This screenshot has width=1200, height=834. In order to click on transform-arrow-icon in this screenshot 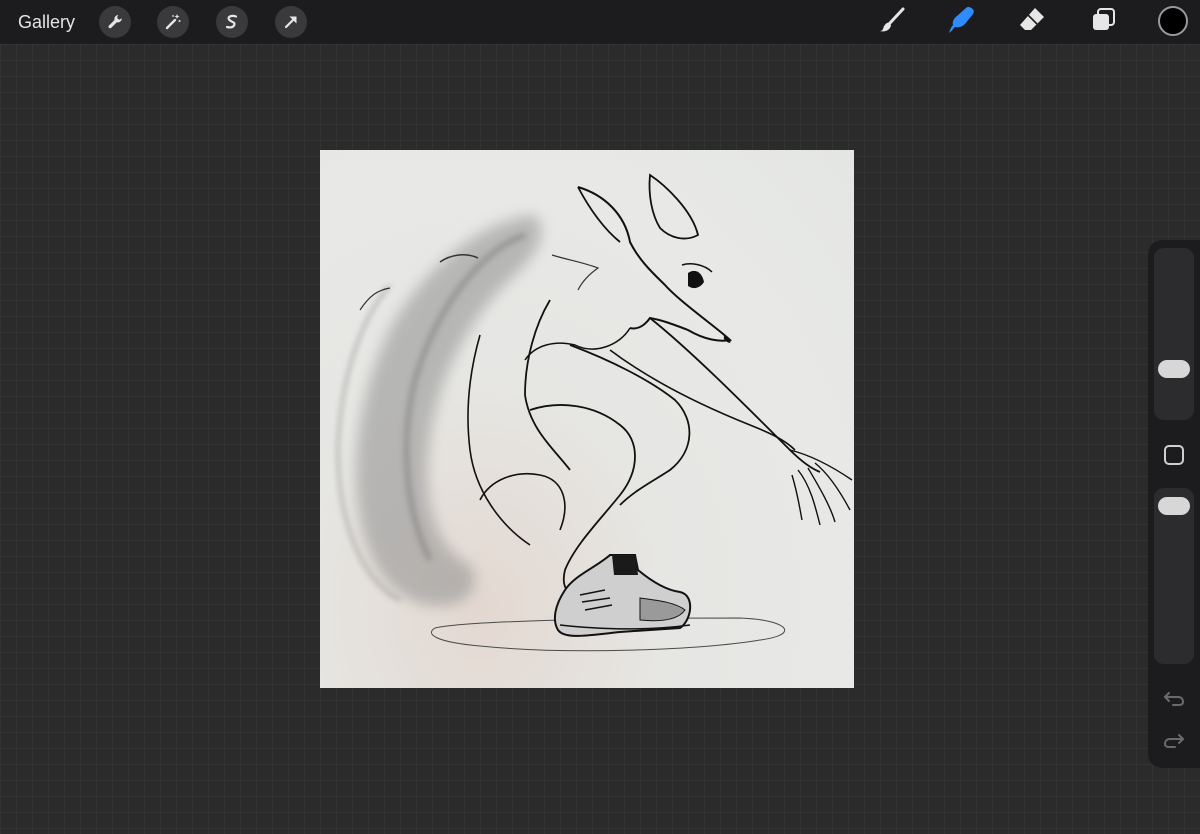, I will do `click(291, 22)`.